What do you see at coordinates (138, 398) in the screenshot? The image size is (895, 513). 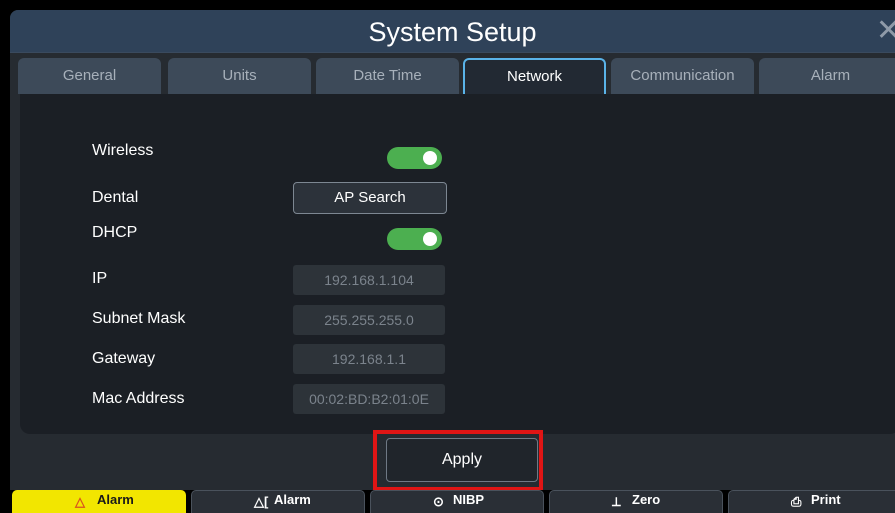 I see `mac-address-label: Mac Address` at bounding box center [138, 398].